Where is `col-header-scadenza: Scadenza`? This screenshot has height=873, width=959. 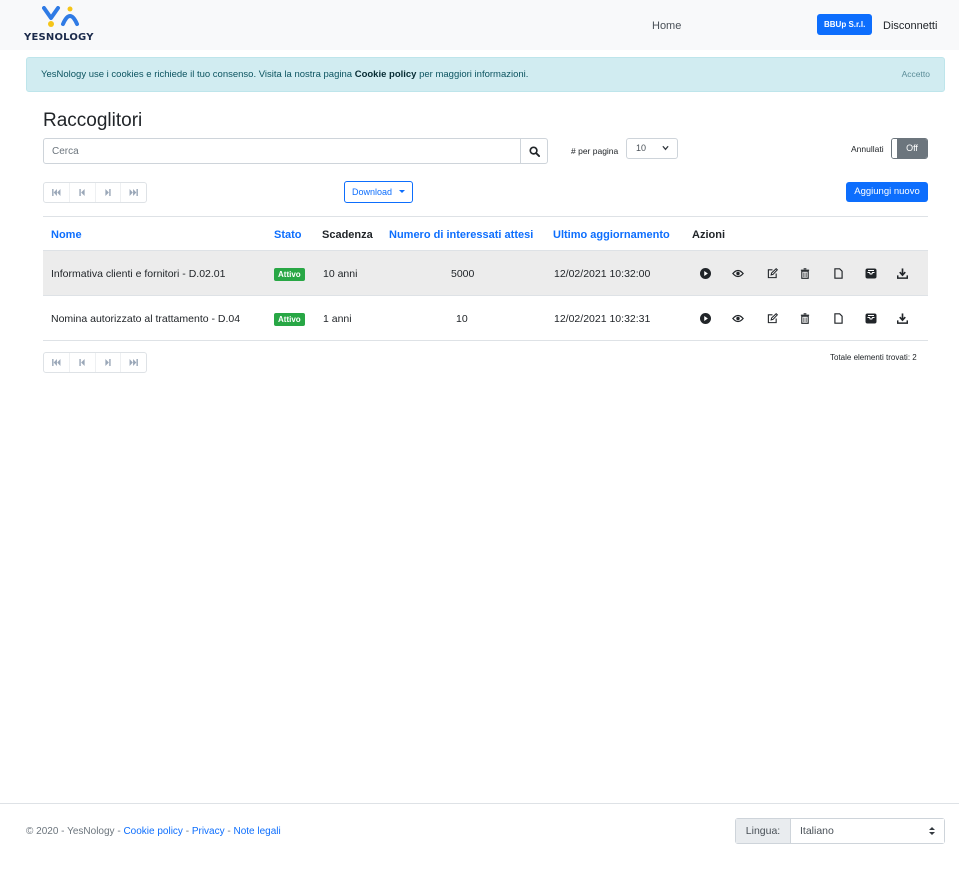 col-header-scadenza: Scadenza is located at coordinates (347, 235).